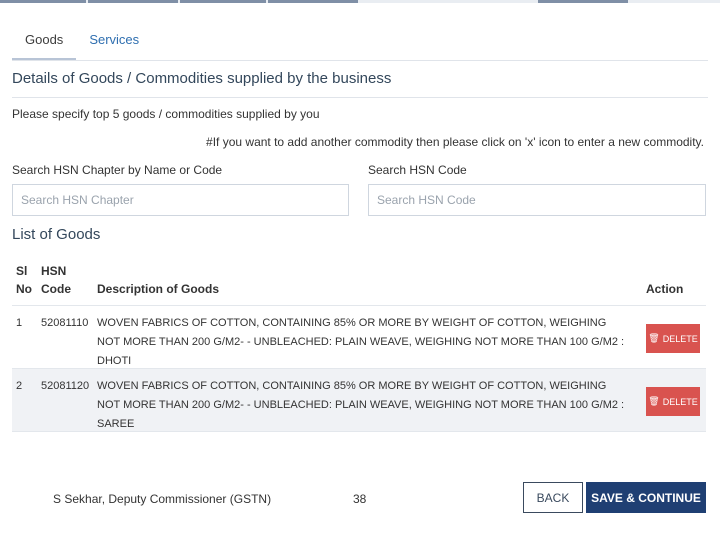  Describe the element at coordinates (646, 497) in the screenshot. I see `save-continue-button: SAVE & CONTINUE` at that location.